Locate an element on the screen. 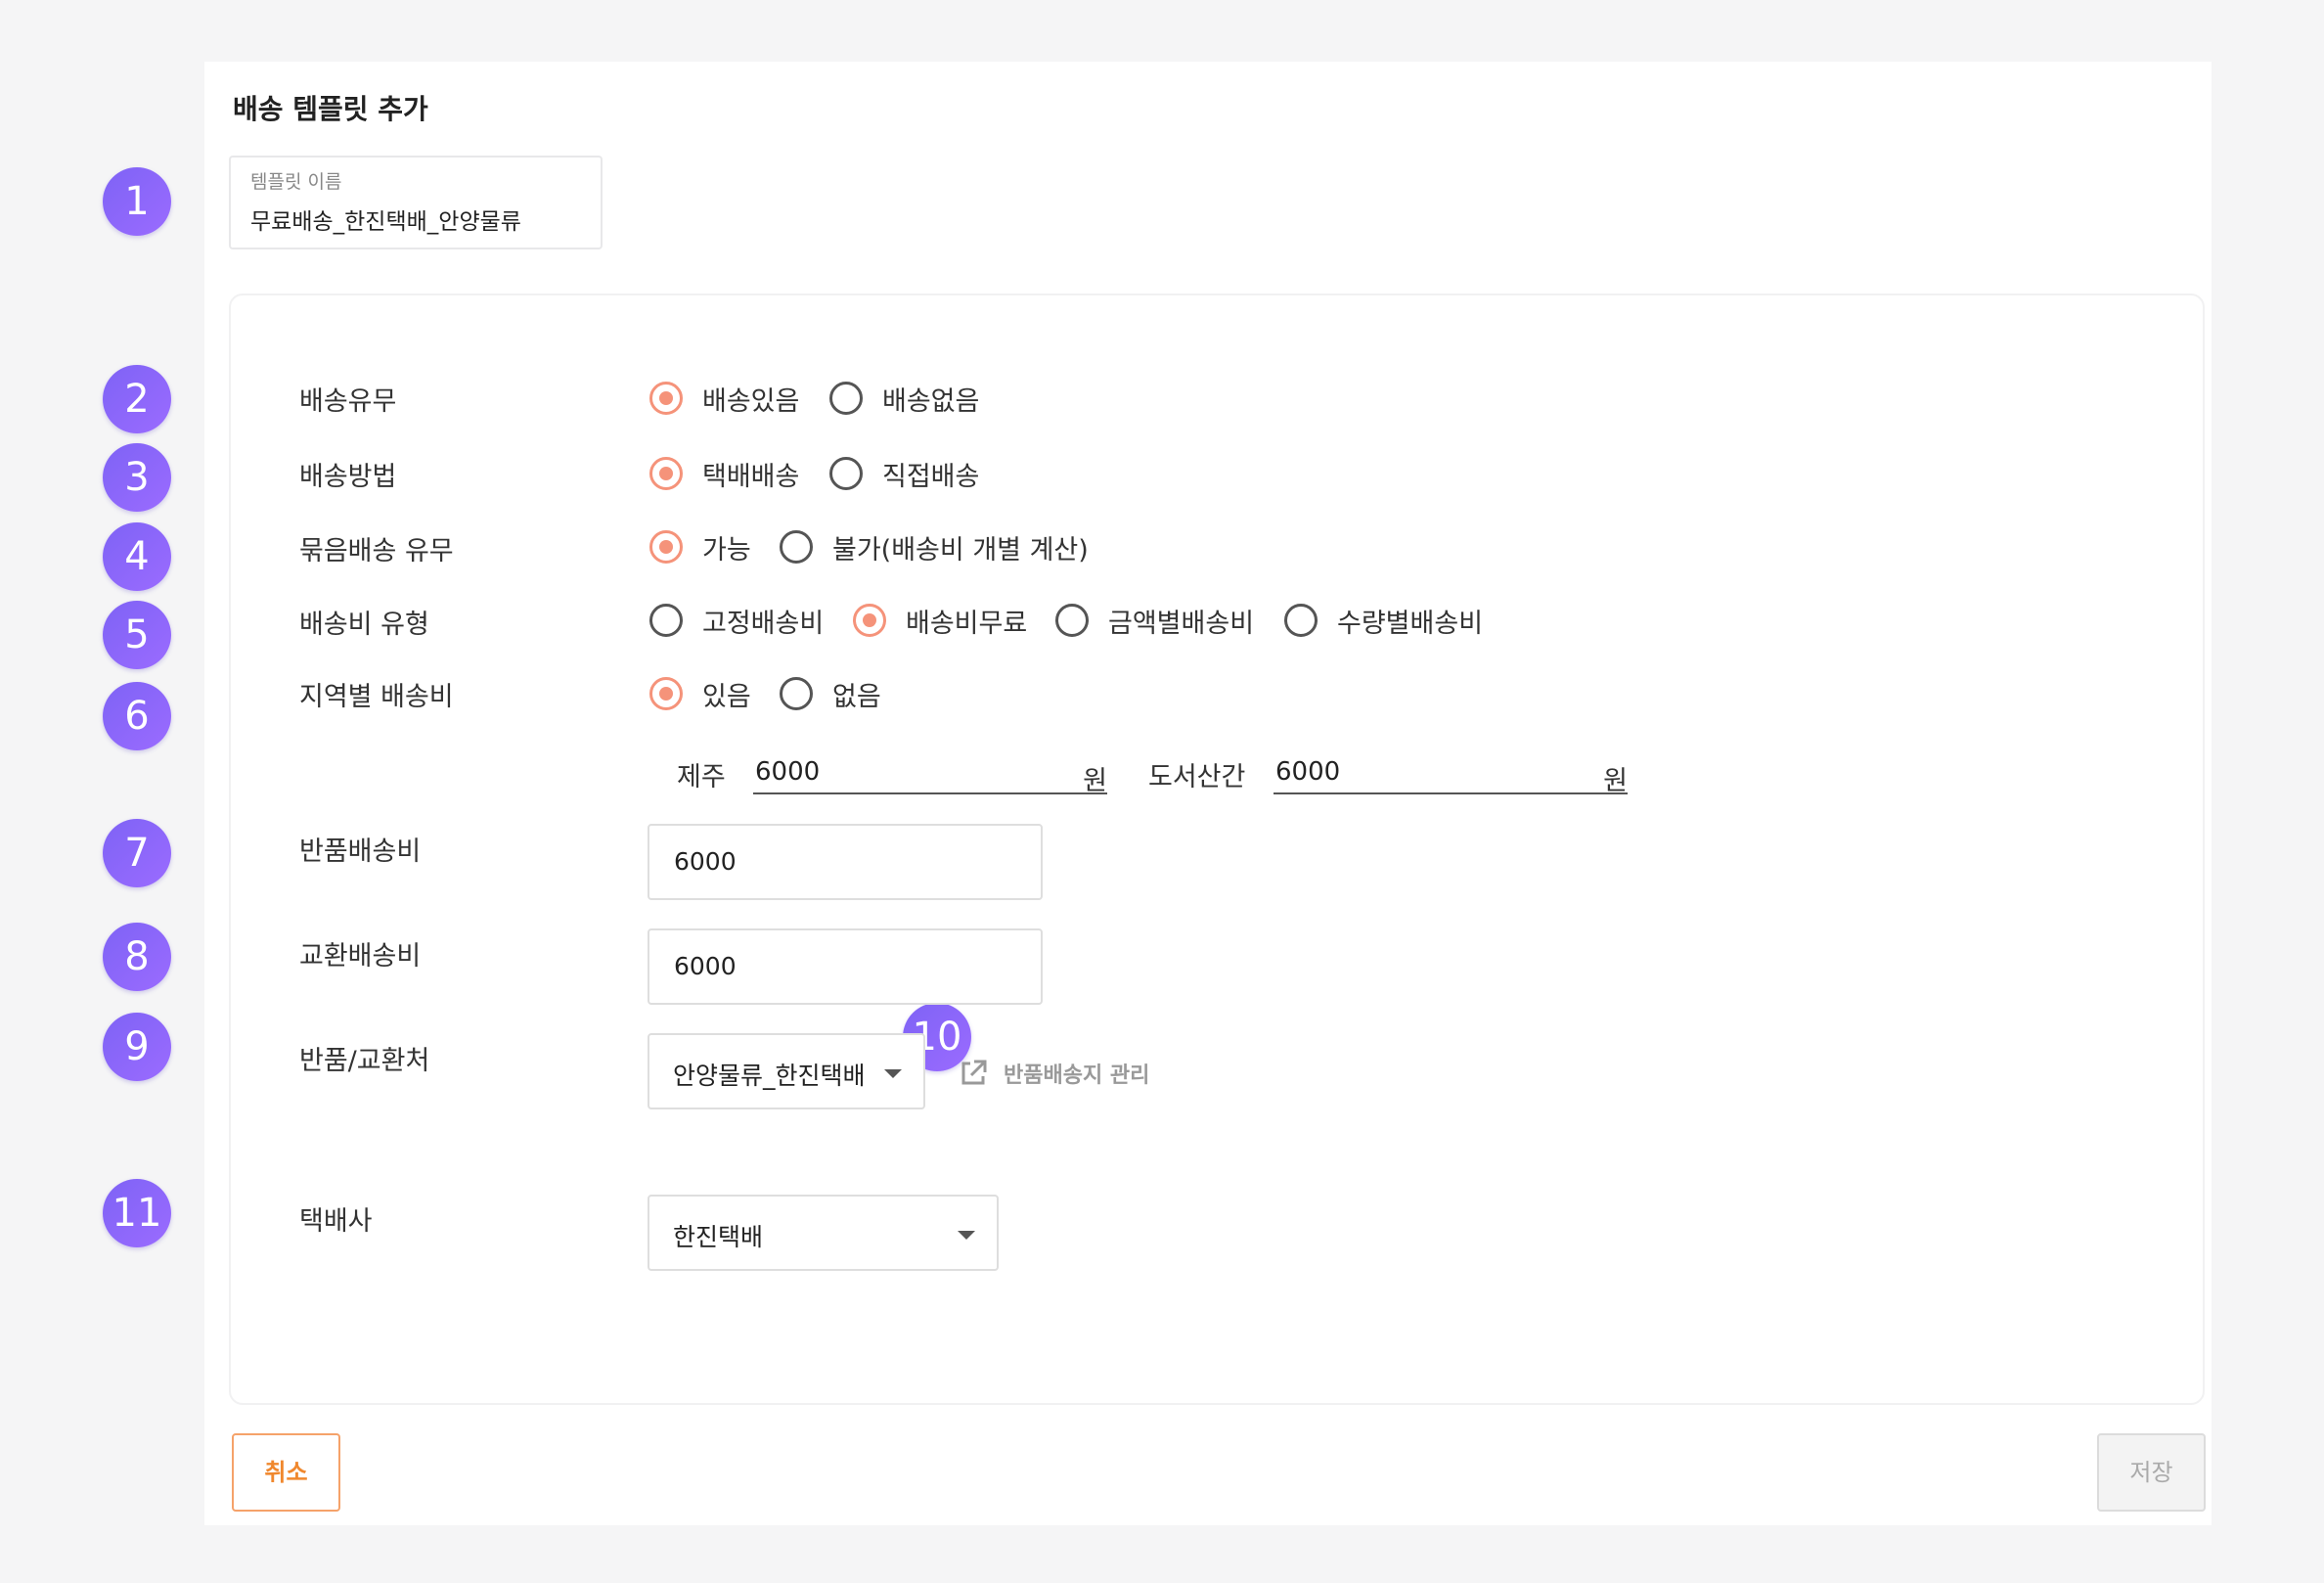 This screenshot has width=2324, height=1583. radio-fee-fixed: 고정배송비 is located at coordinates (736, 621).